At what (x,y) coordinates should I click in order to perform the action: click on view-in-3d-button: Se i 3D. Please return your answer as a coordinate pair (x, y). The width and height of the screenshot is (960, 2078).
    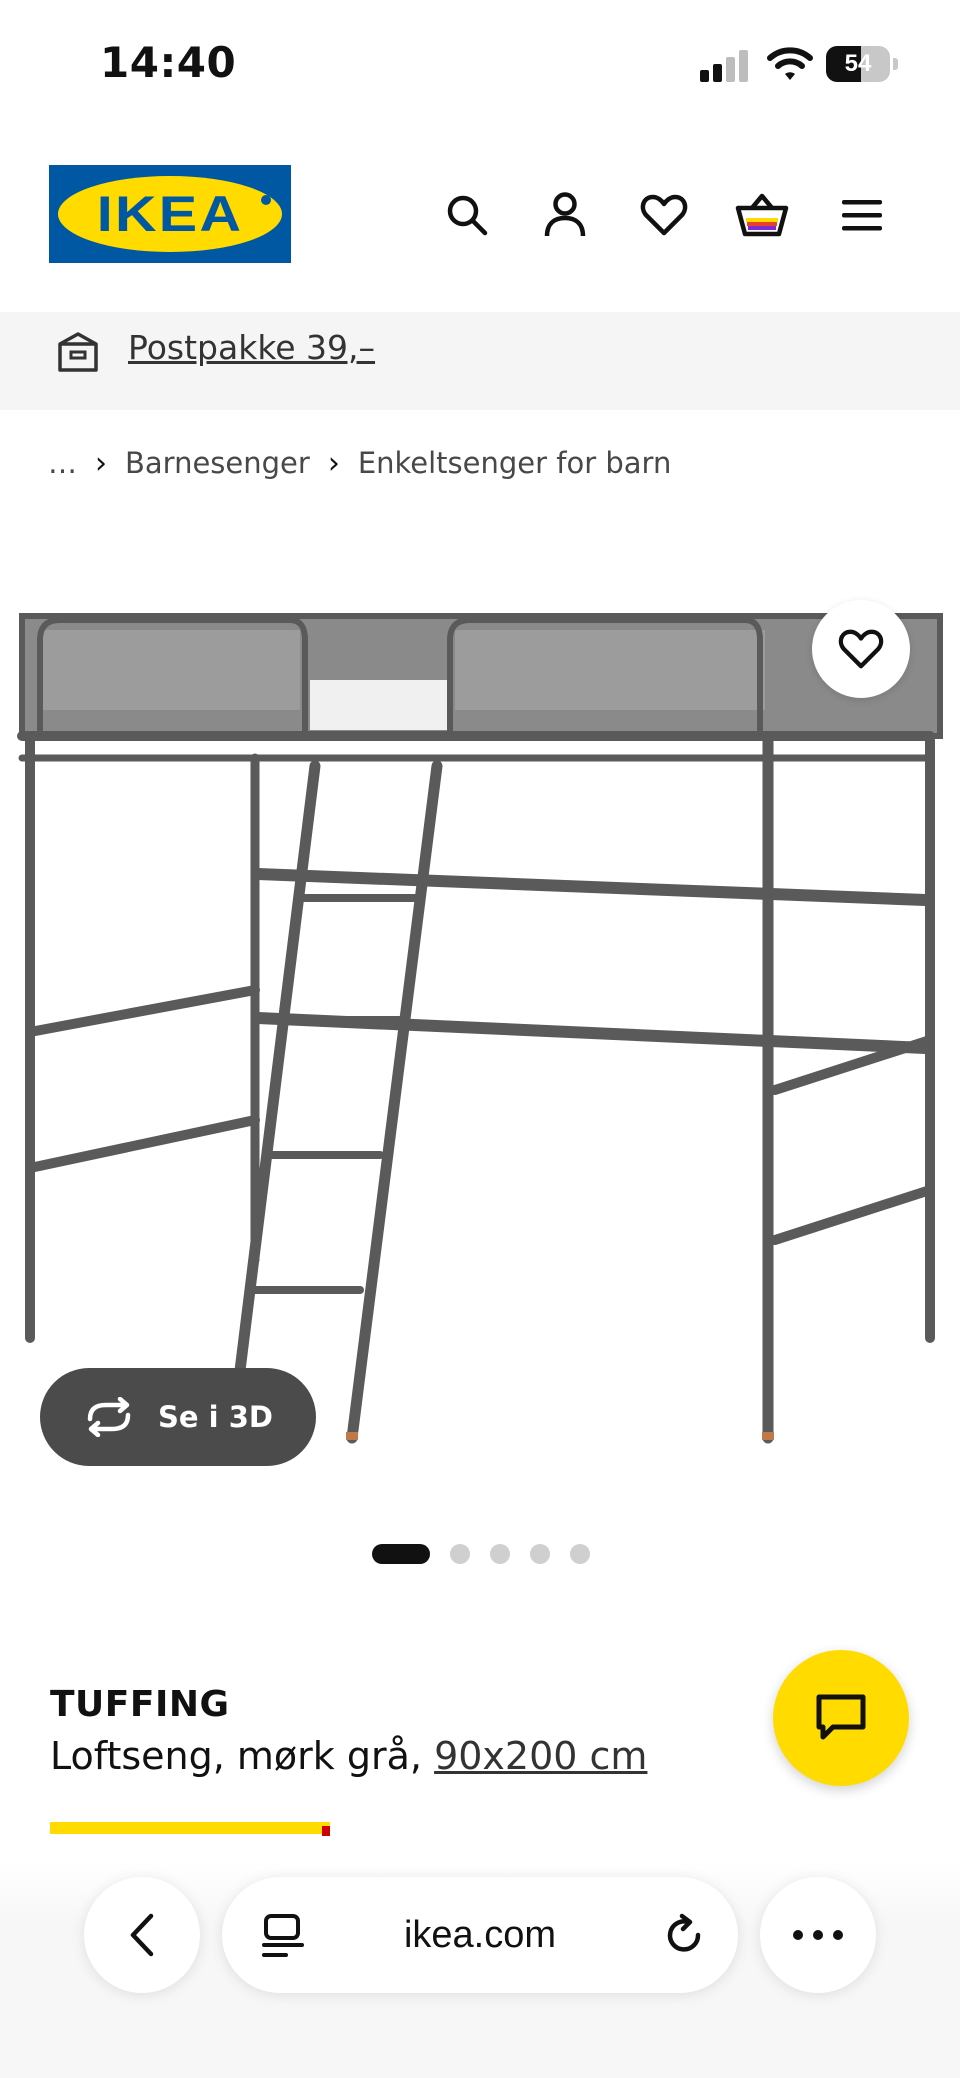
    Looking at the image, I should click on (178, 1417).